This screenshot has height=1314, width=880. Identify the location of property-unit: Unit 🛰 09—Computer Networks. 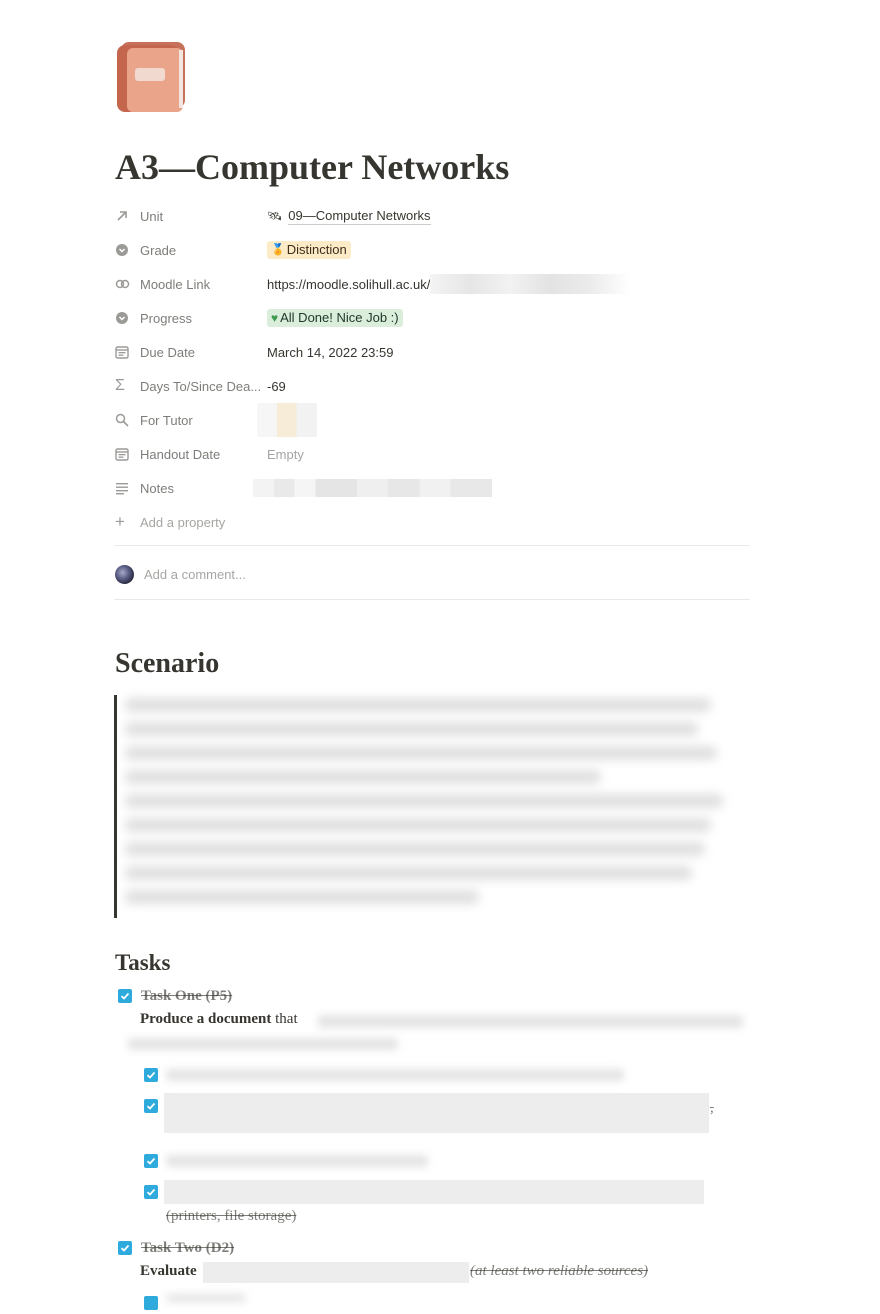
(433, 216).